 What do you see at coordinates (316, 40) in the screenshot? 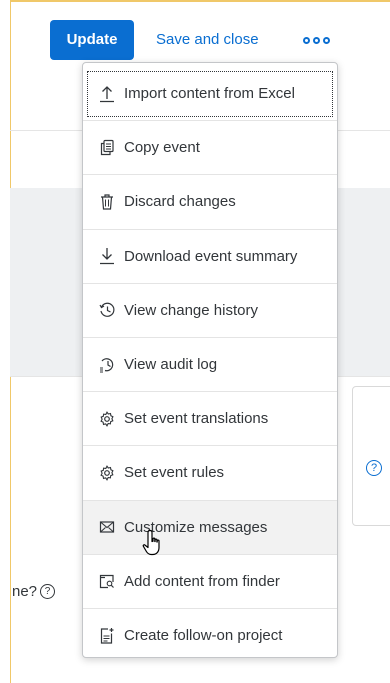
I see `more-options-icon` at bounding box center [316, 40].